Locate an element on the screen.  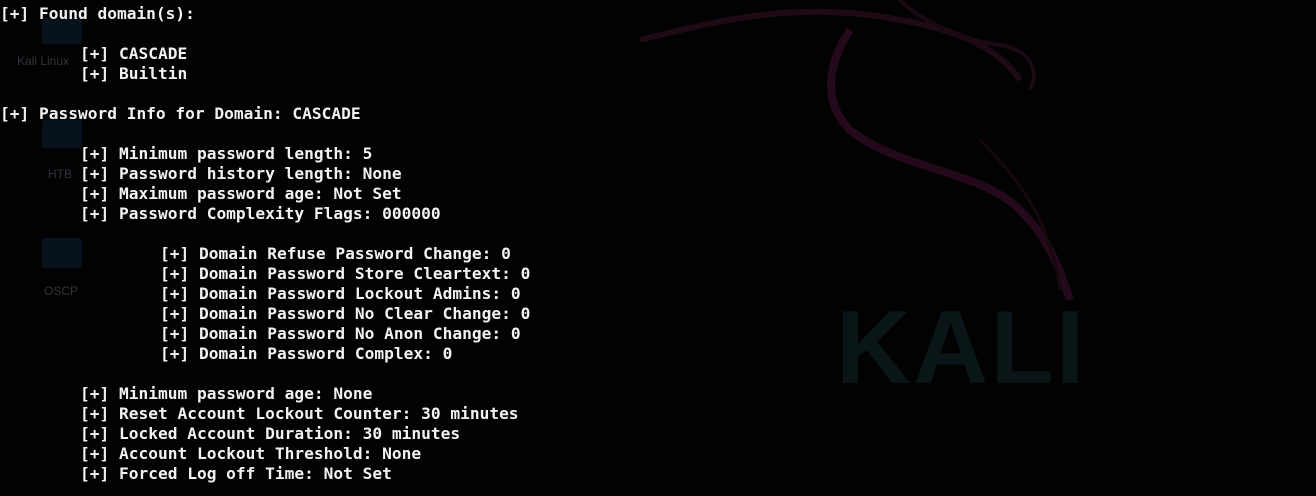
domain-line: [+] Builtin is located at coordinates (134, 73).